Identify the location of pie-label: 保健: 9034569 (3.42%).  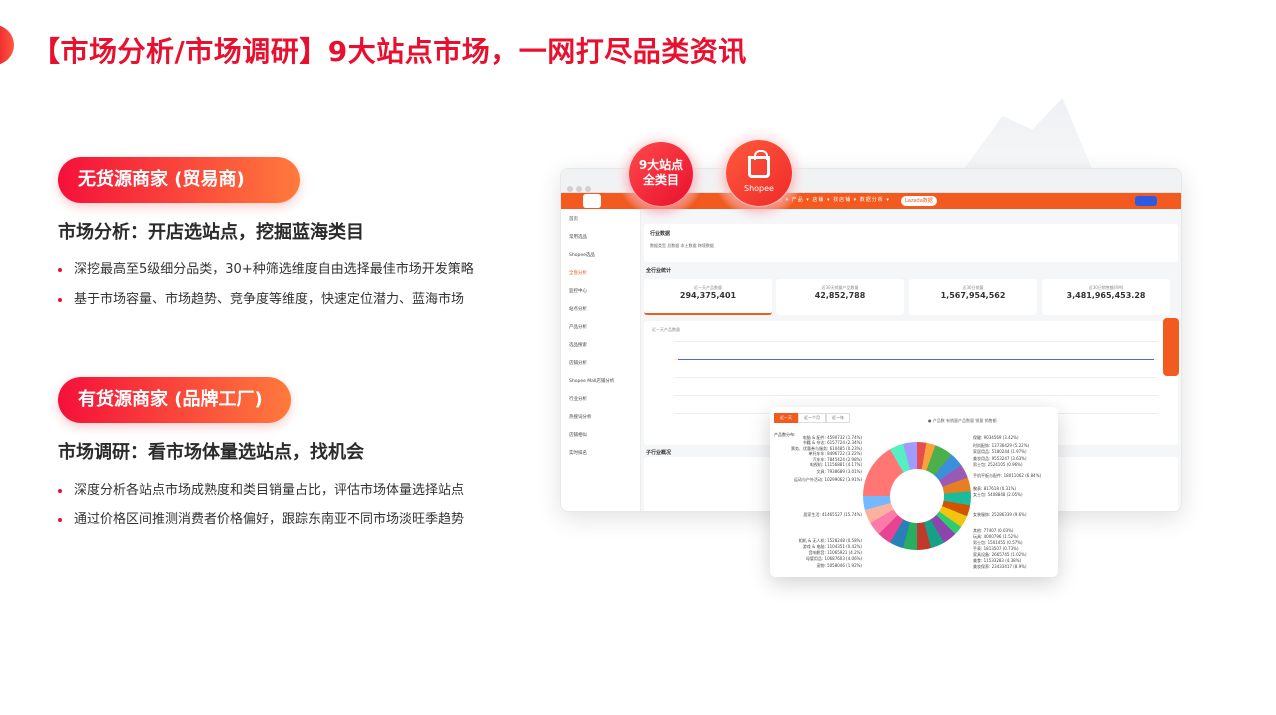
(996, 437).